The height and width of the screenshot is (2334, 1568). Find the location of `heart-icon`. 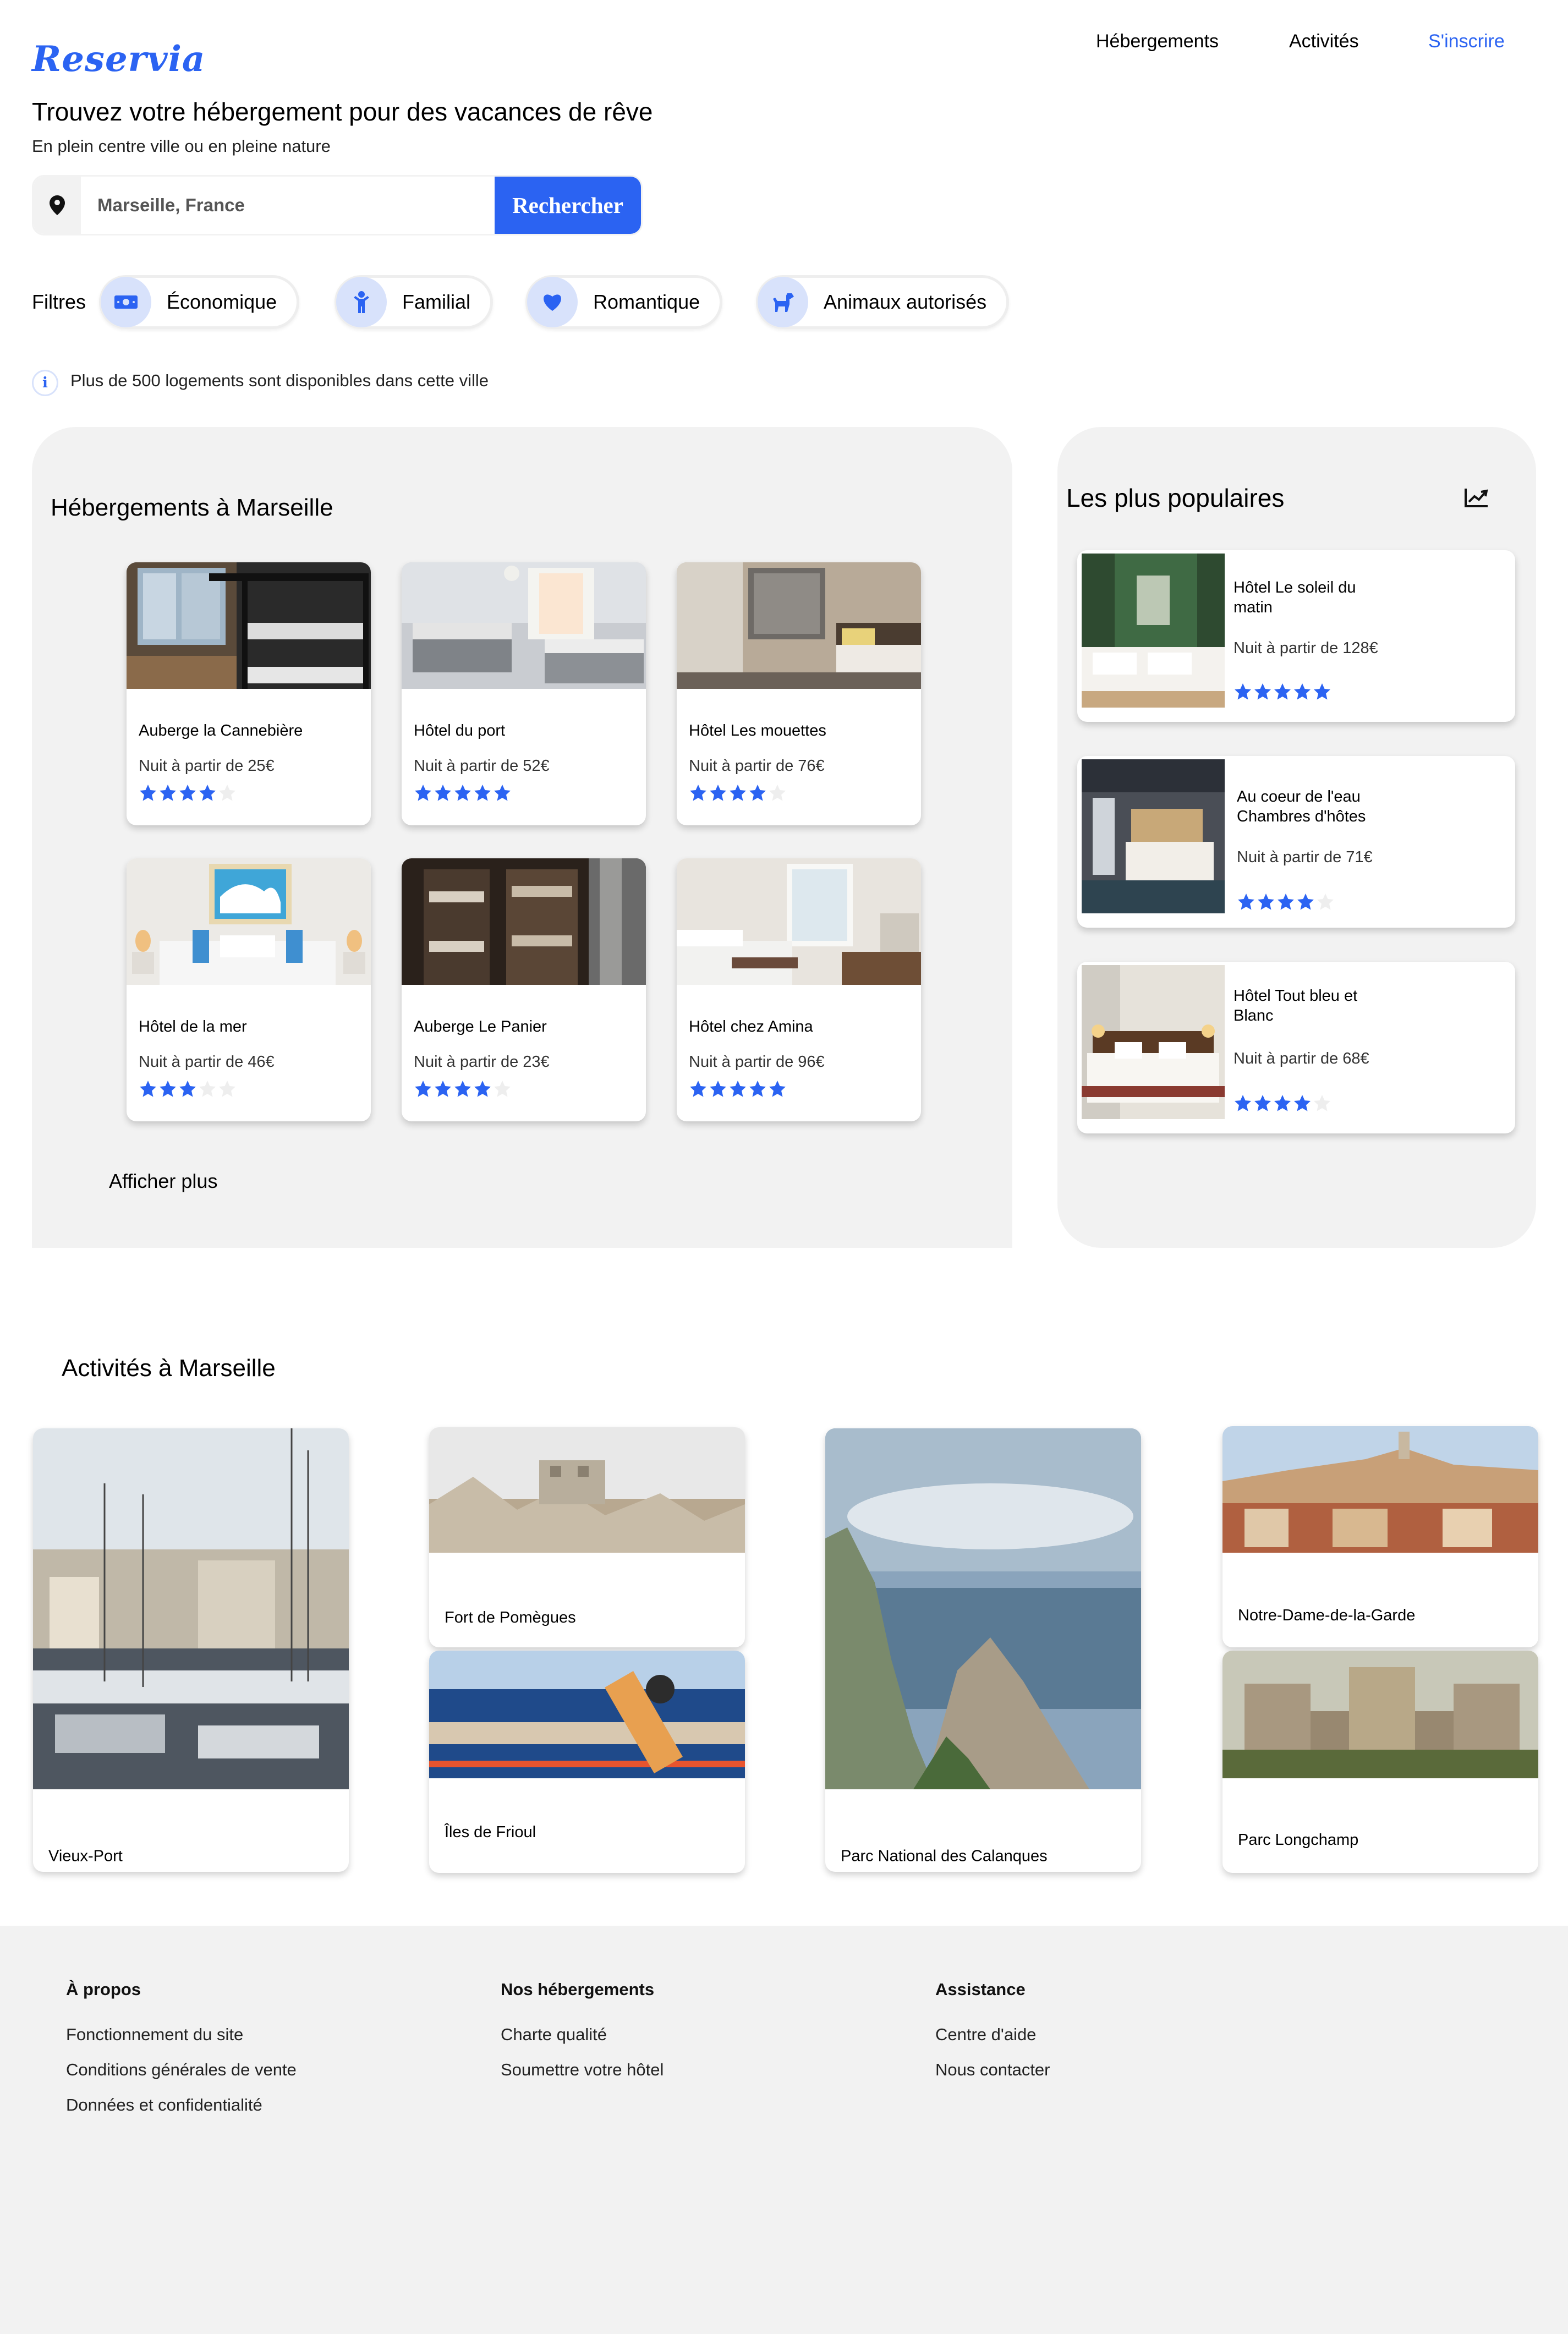

heart-icon is located at coordinates (552, 302).